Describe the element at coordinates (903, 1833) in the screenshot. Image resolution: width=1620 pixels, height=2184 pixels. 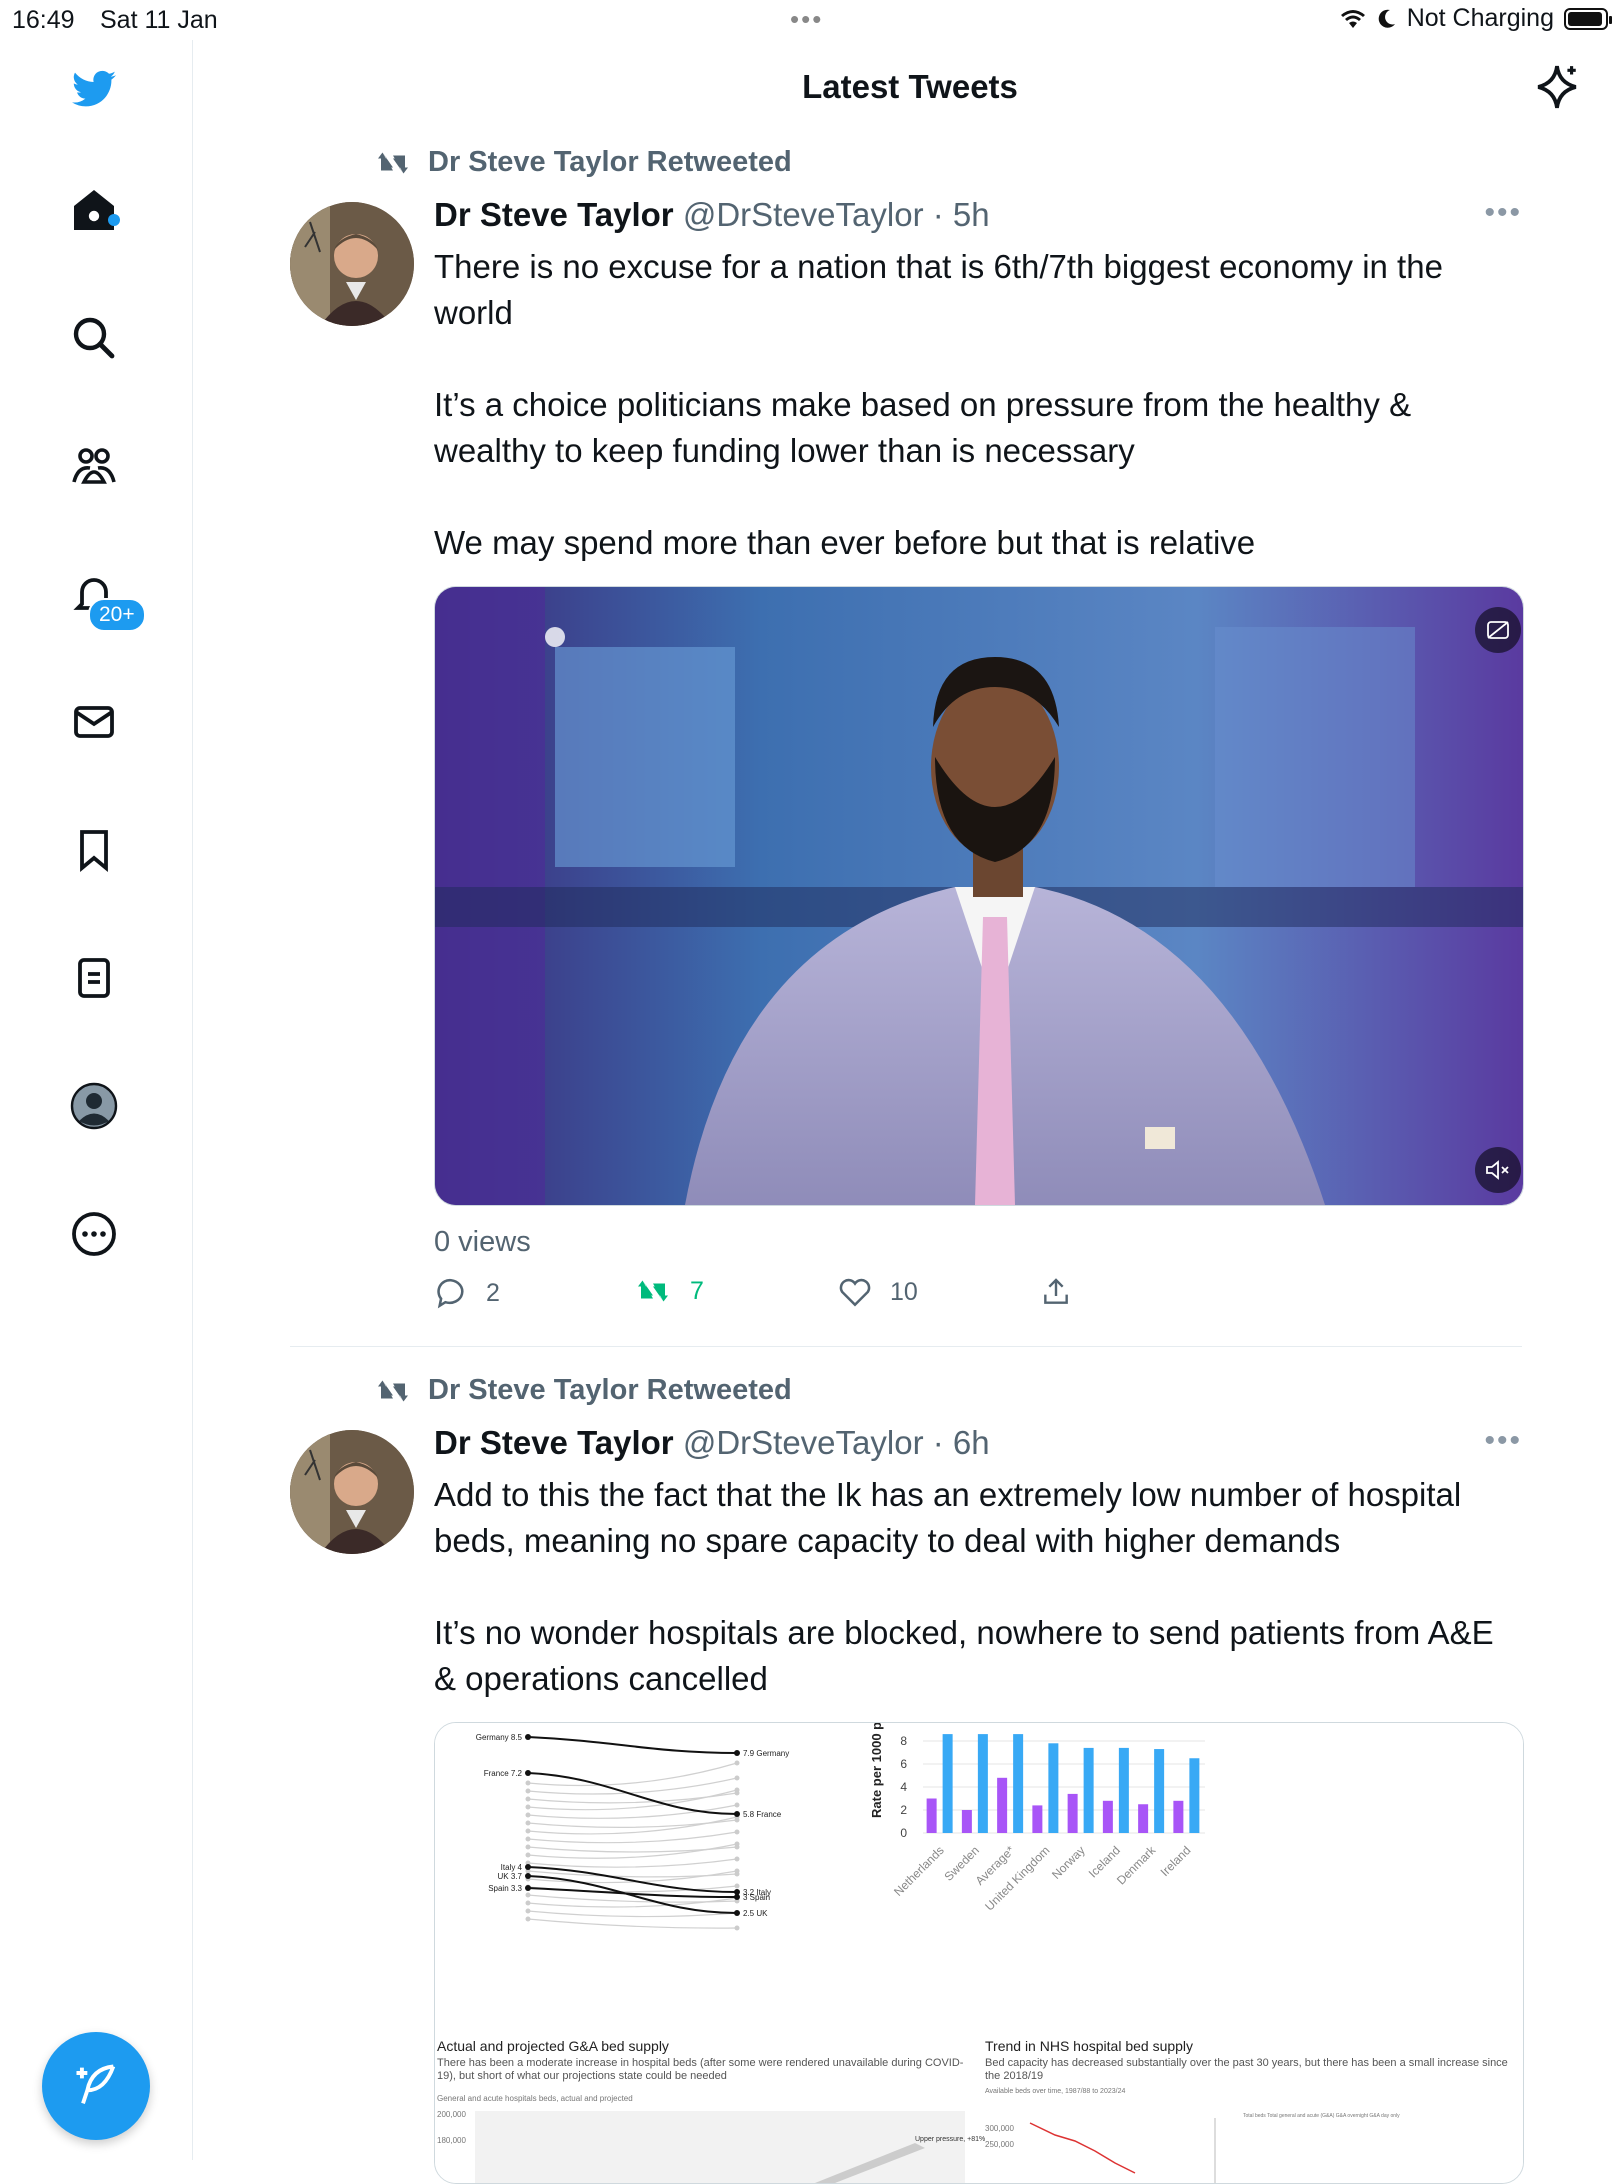
I see `bar-y-tick: 0` at that location.